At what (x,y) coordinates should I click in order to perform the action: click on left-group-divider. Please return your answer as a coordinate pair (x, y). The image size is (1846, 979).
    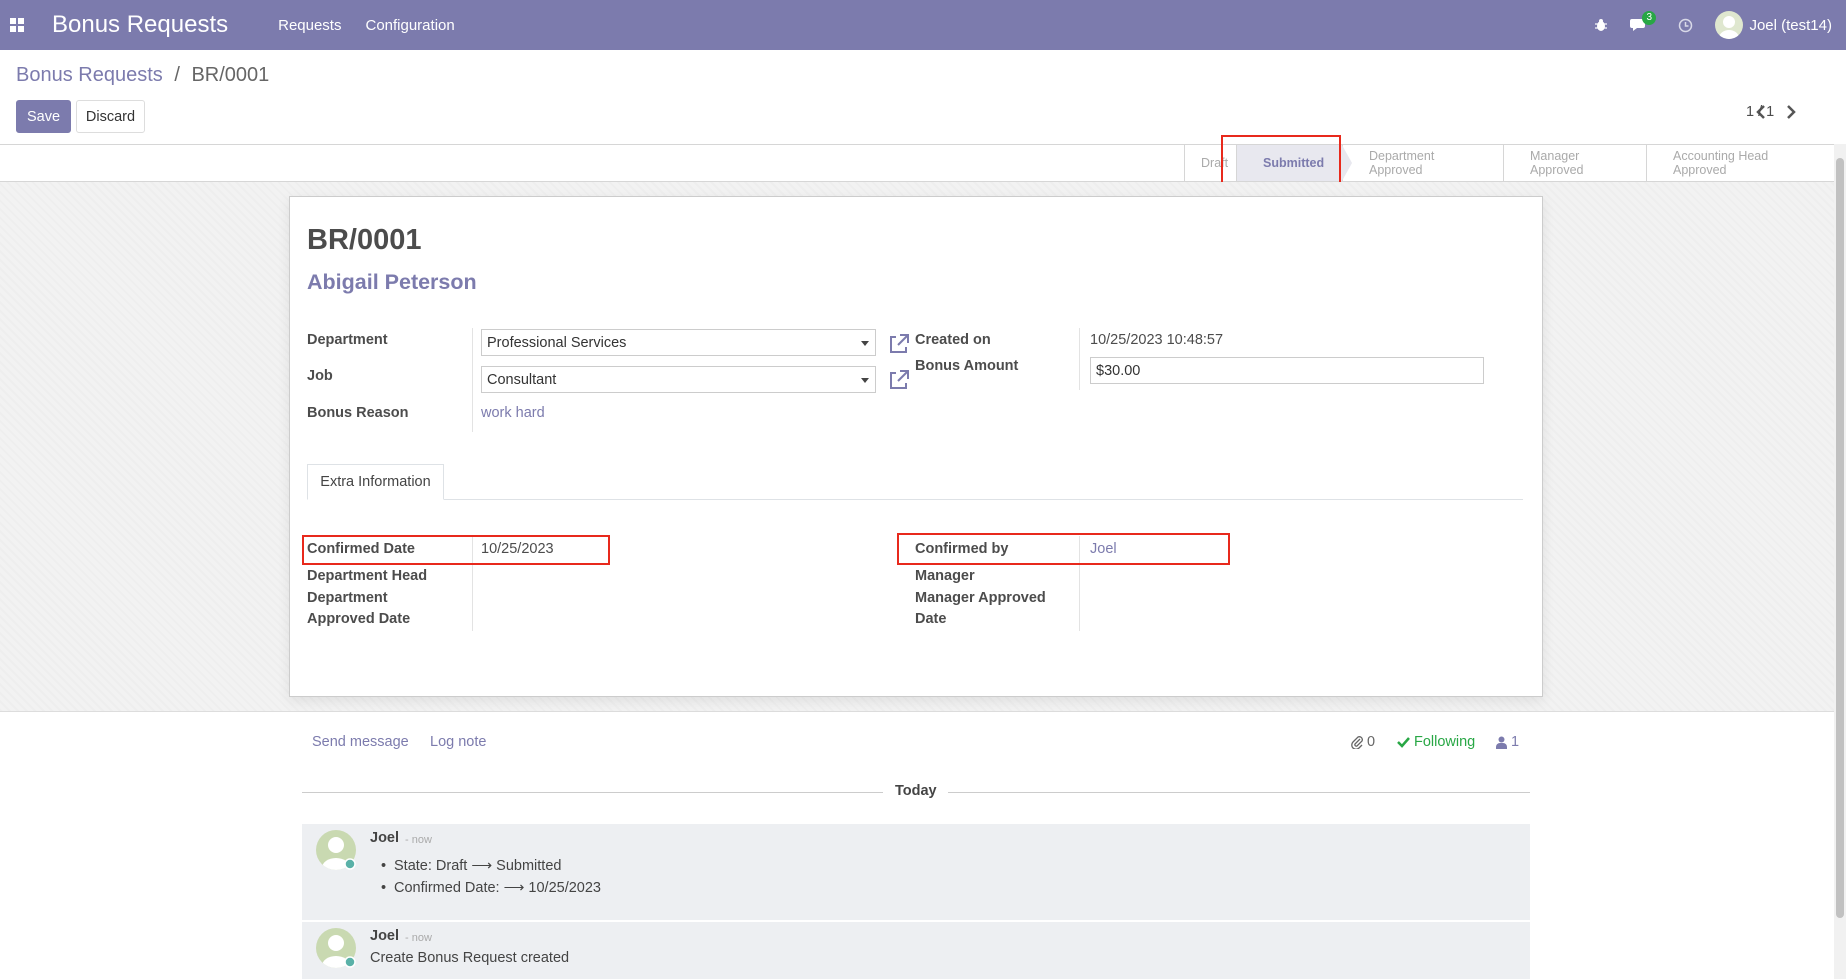
    Looking at the image, I should click on (472, 380).